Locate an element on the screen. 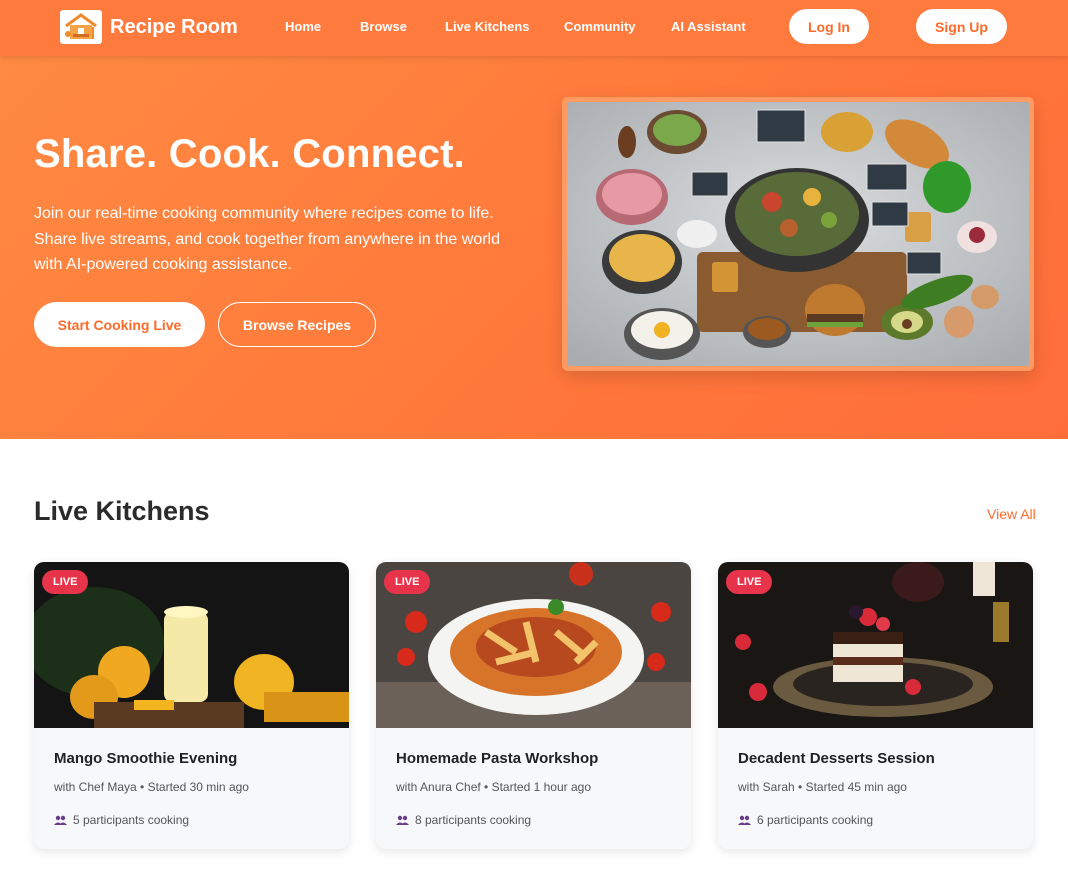 Image resolution: width=1068 pixels, height=869 pixels. login-button: Log In is located at coordinates (829, 26).